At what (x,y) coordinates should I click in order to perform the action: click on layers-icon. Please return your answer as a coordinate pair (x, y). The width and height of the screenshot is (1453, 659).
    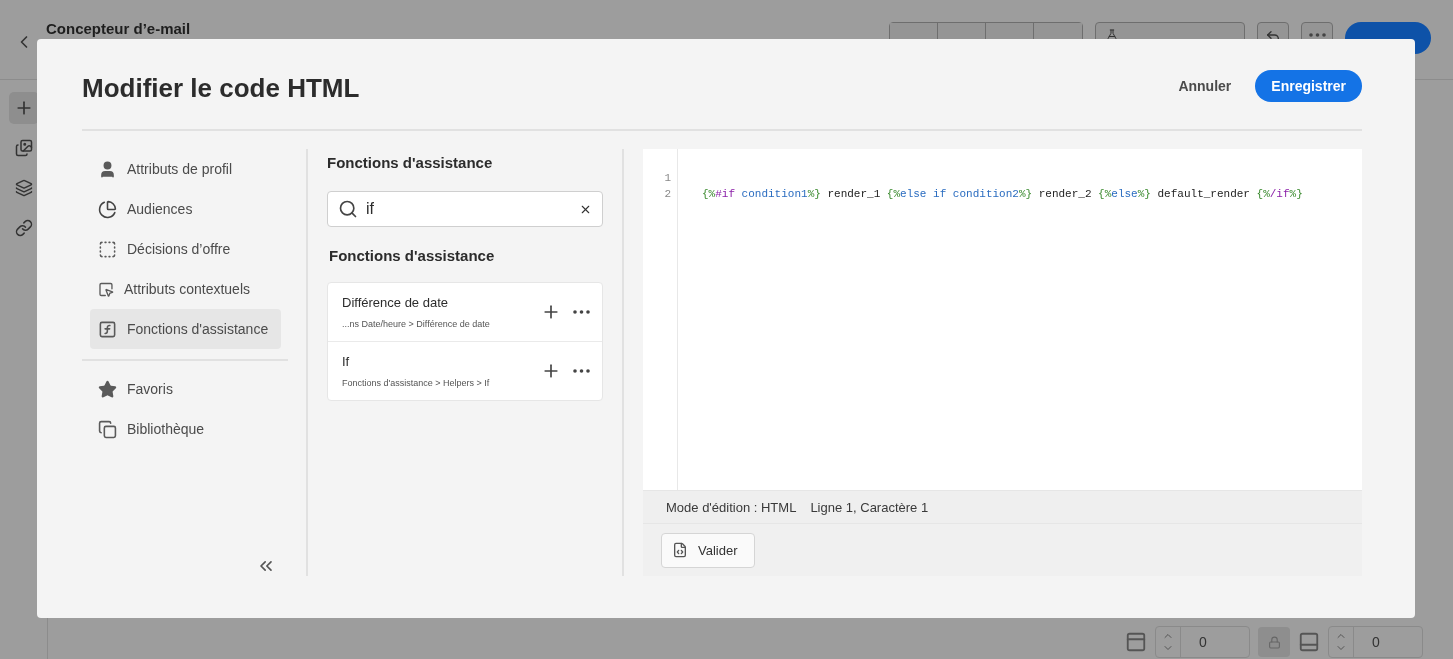
    Looking at the image, I should click on (23, 188).